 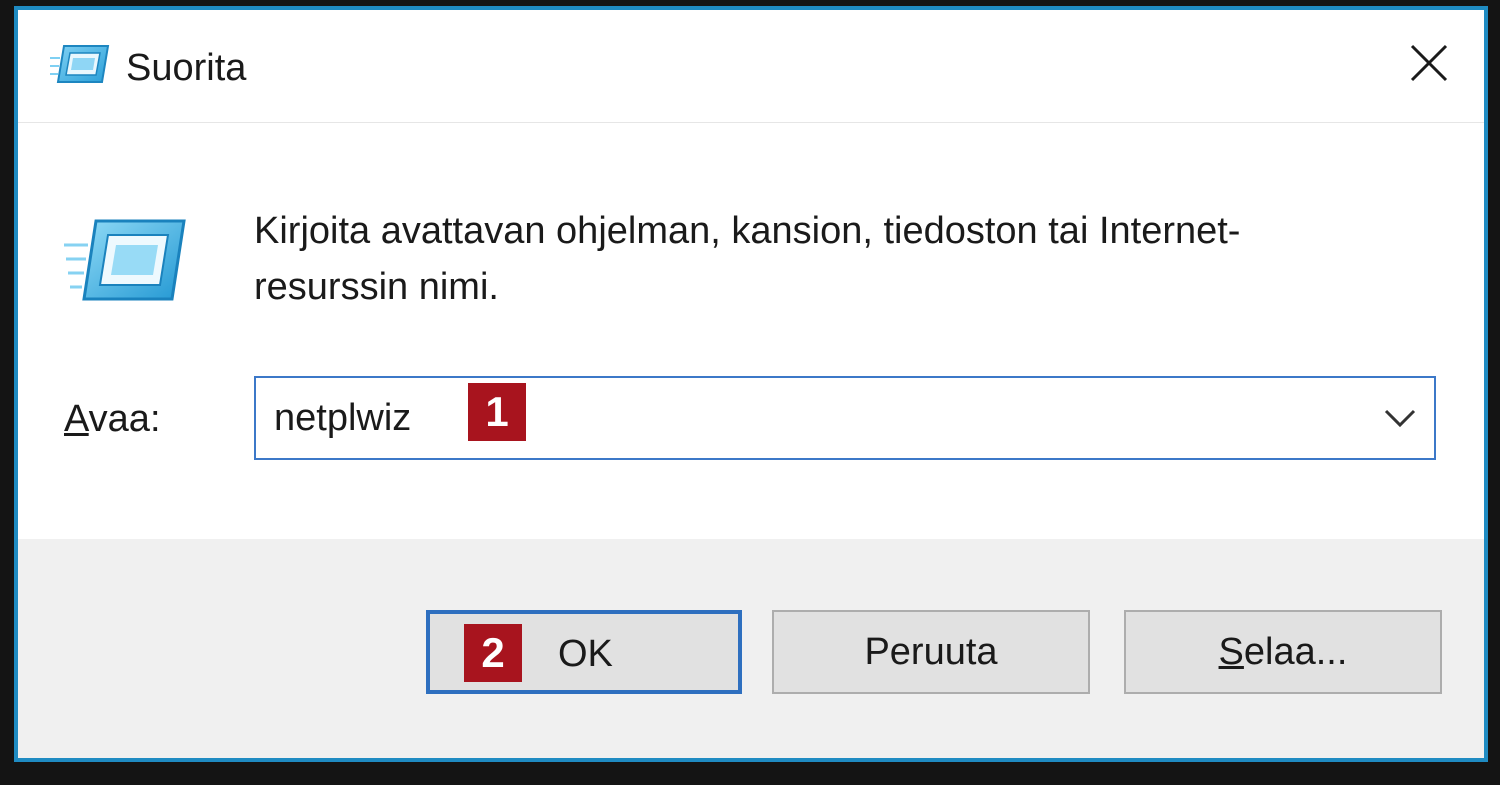 I want to click on browse-button-accelerator: S, so click(x=1231, y=651).